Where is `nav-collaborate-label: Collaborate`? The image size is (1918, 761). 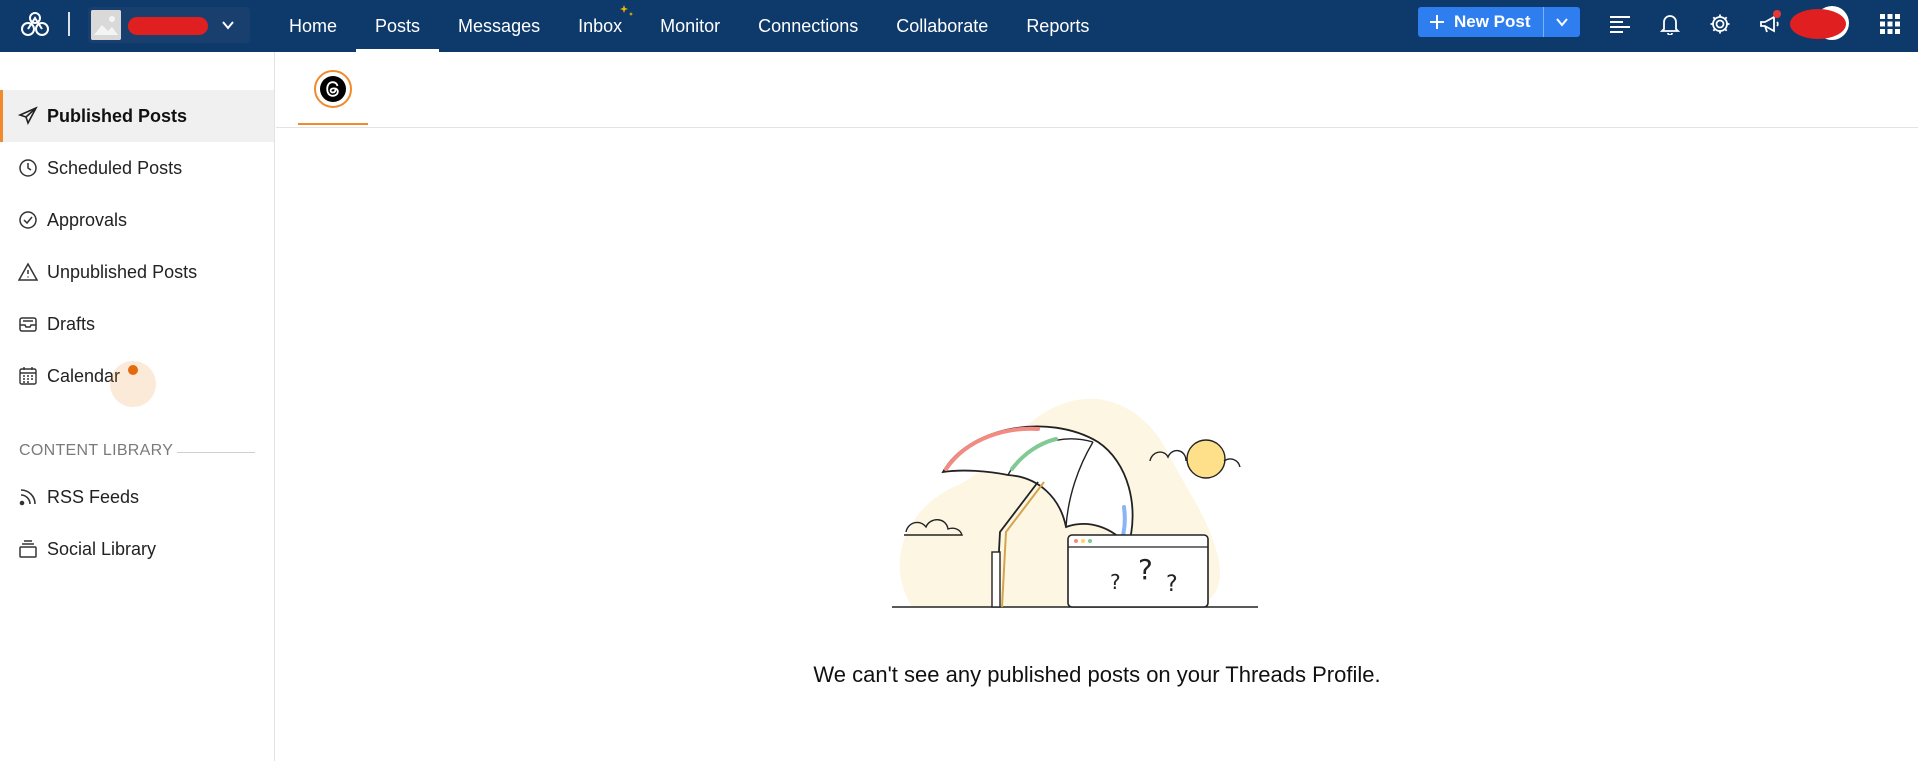 nav-collaborate-label: Collaborate is located at coordinates (942, 25).